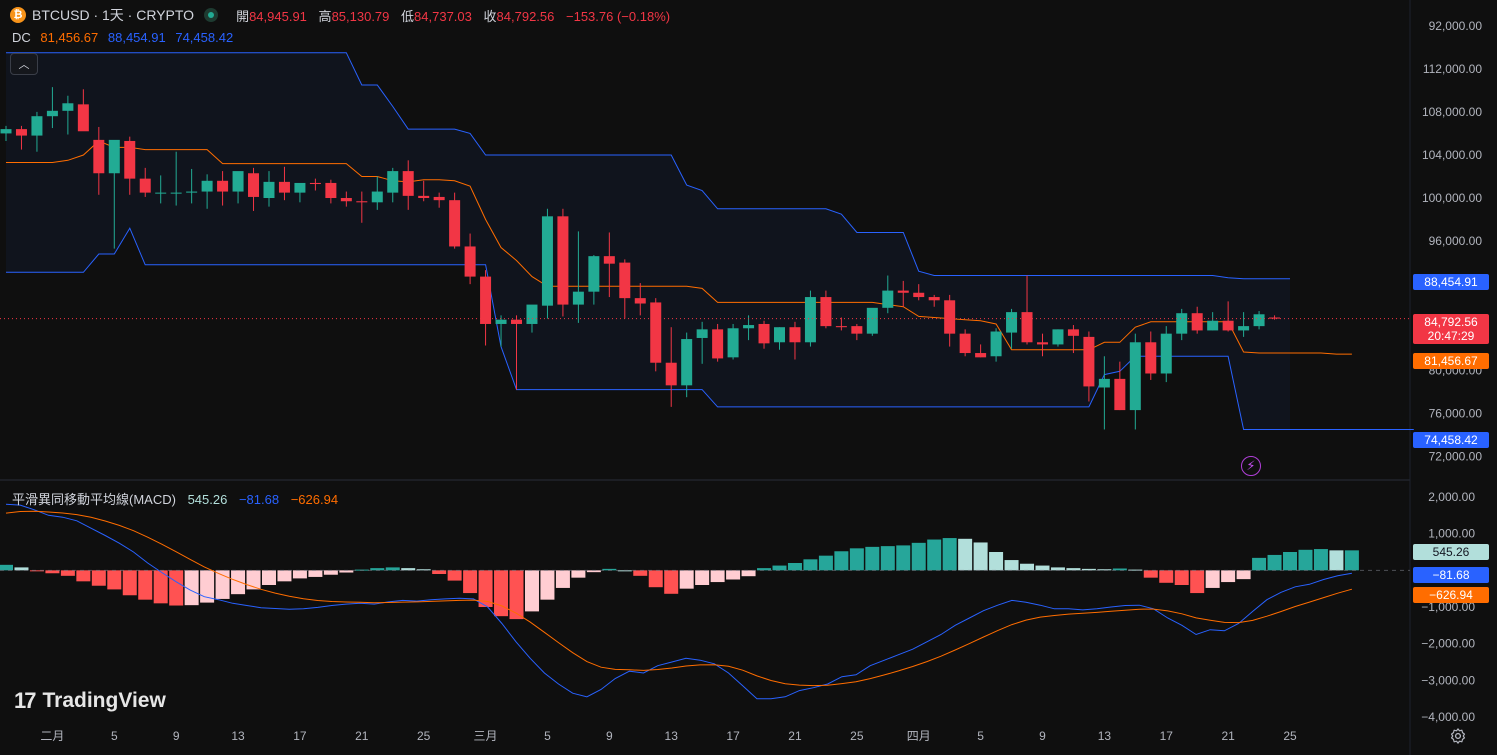 This screenshot has height=755, width=1497. Describe the element at coordinates (113, 15) in the screenshot. I see `symbol-title: BTCUSD · 1天 · CRYPTO` at that location.